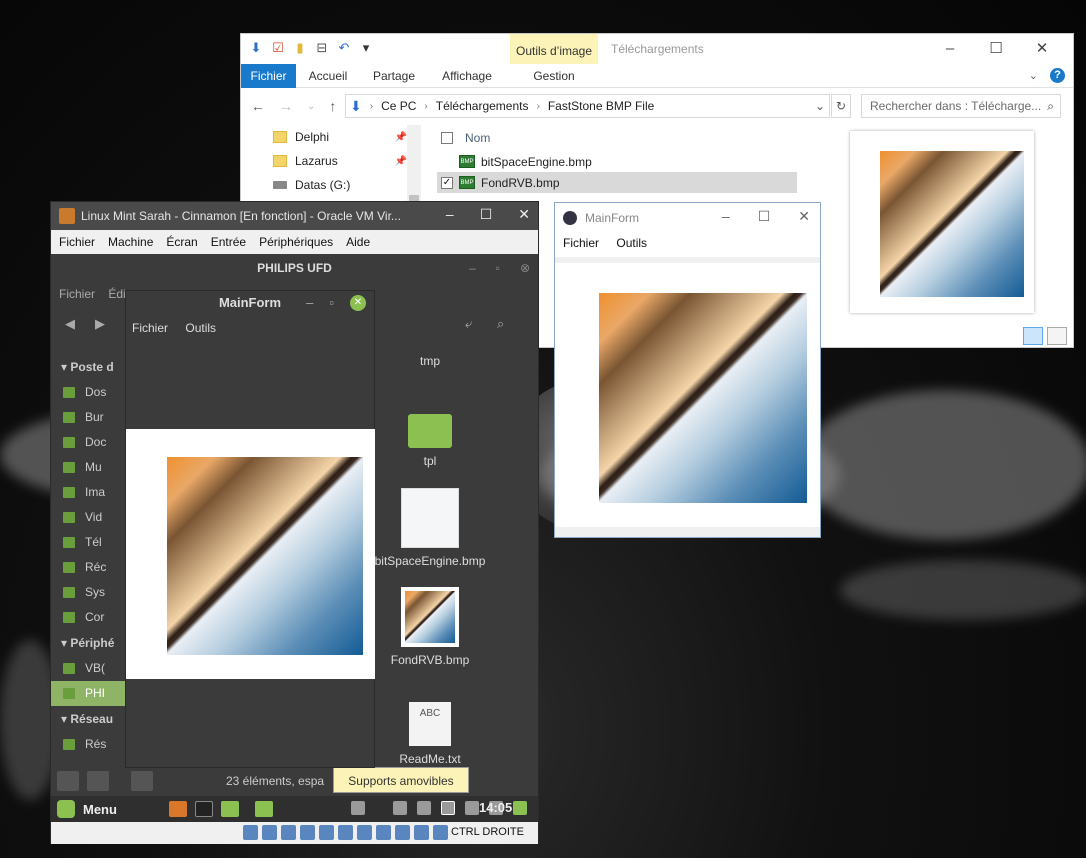 This screenshot has height=858, width=1086. What do you see at coordinates (1057, 336) in the screenshot?
I see `large-icons-view-icon` at bounding box center [1057, 336].